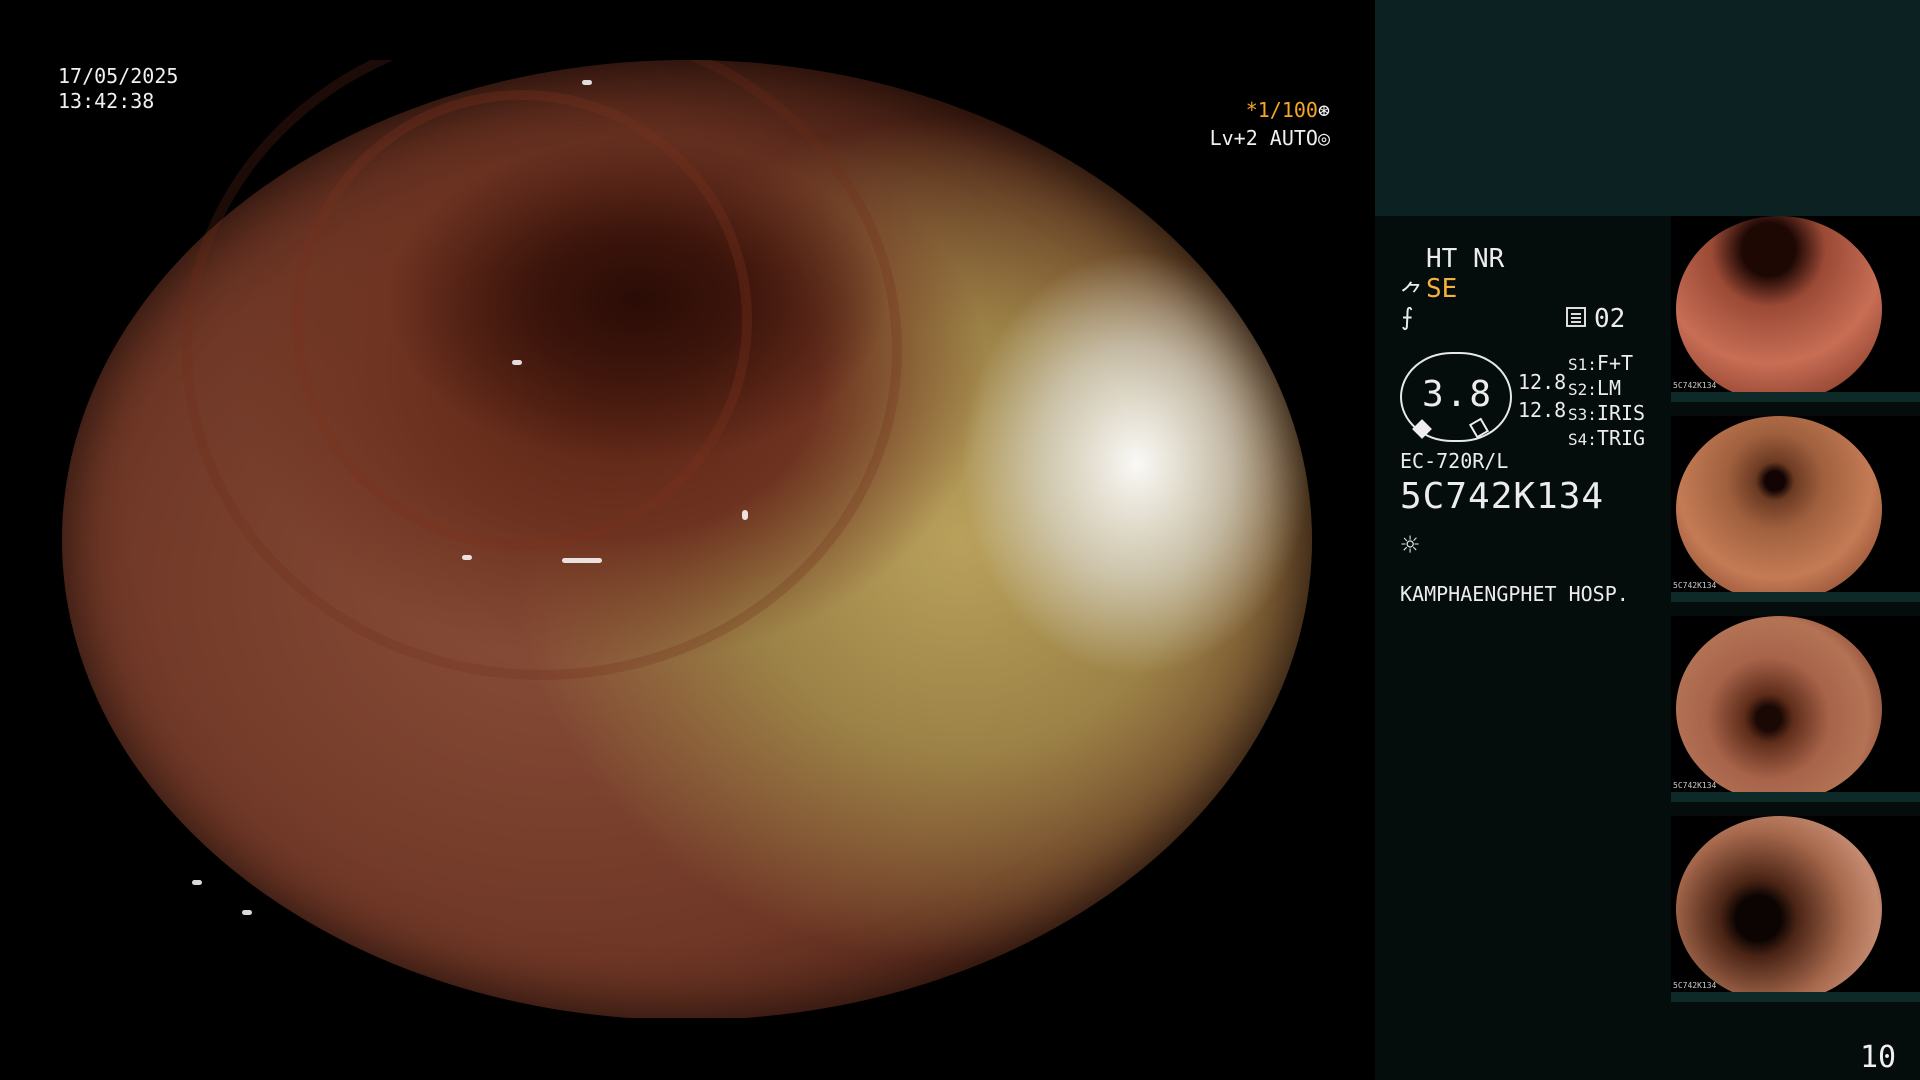 The image size is (1920, 1080). What do you see at coordinates (1542, 410) in the screenshot?
I see `side-value-2: 12.8` at bounding box center [1542, 410].